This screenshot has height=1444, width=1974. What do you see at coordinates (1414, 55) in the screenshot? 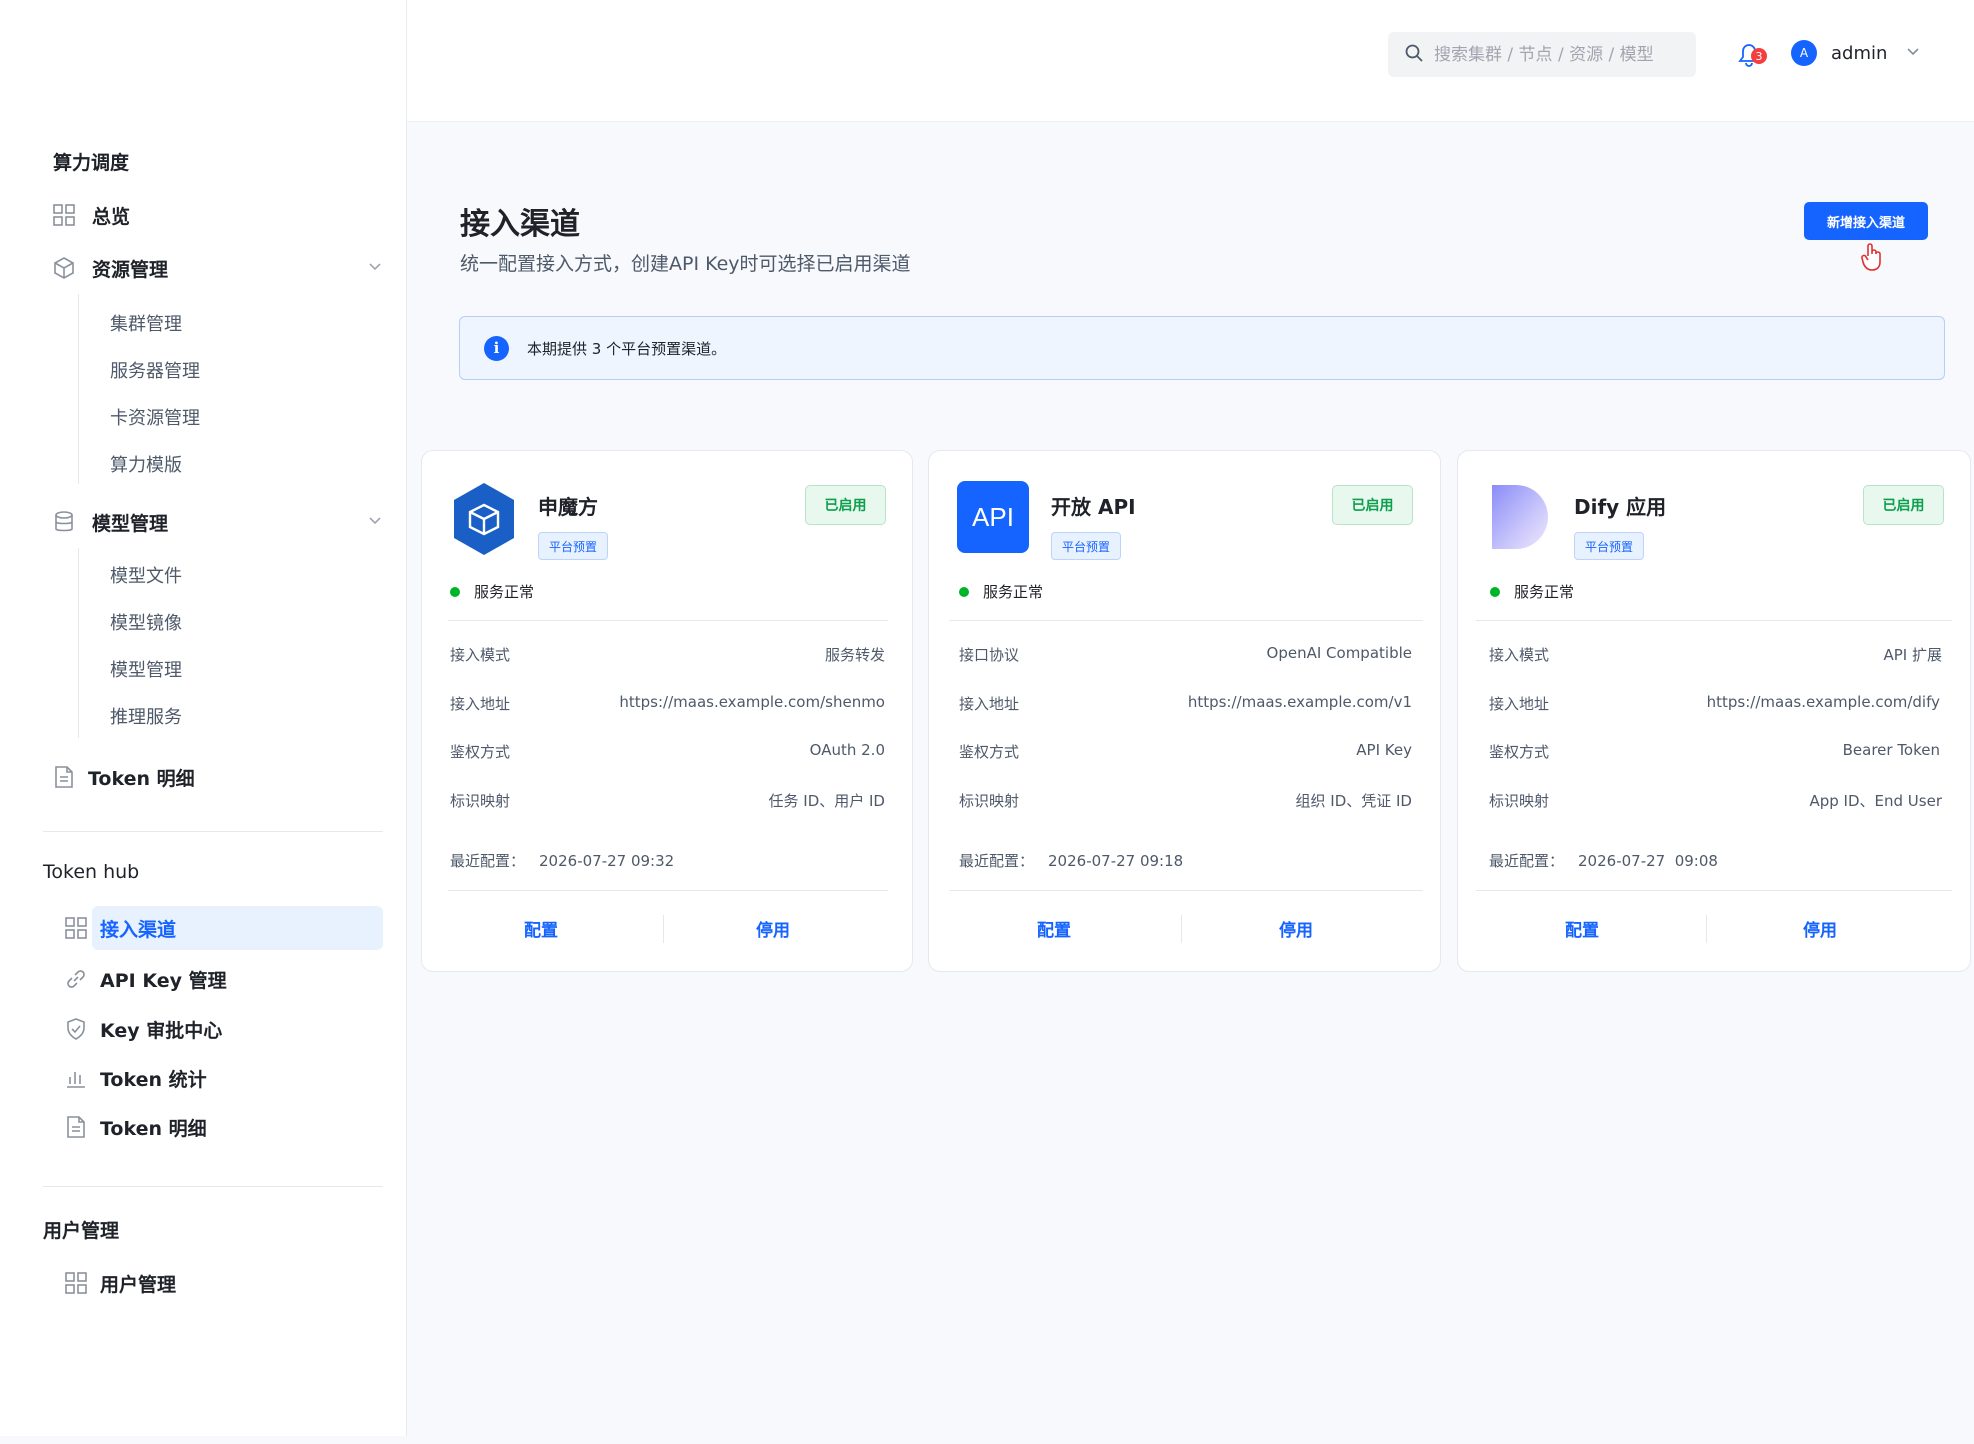
I see `search-icon` at bounding box center [1414, 55].